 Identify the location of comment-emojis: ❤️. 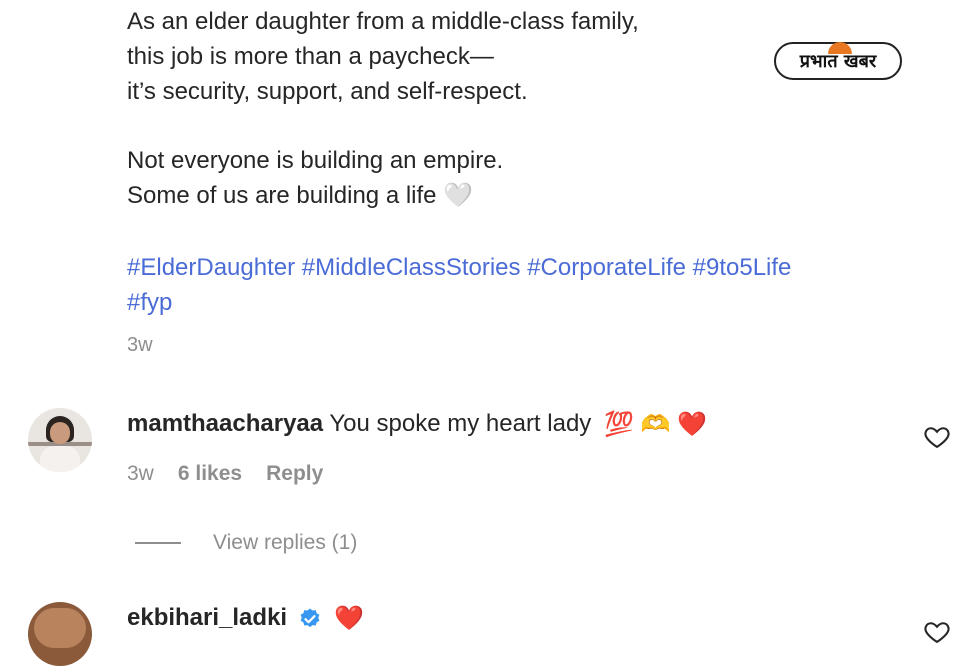
(349, 619).